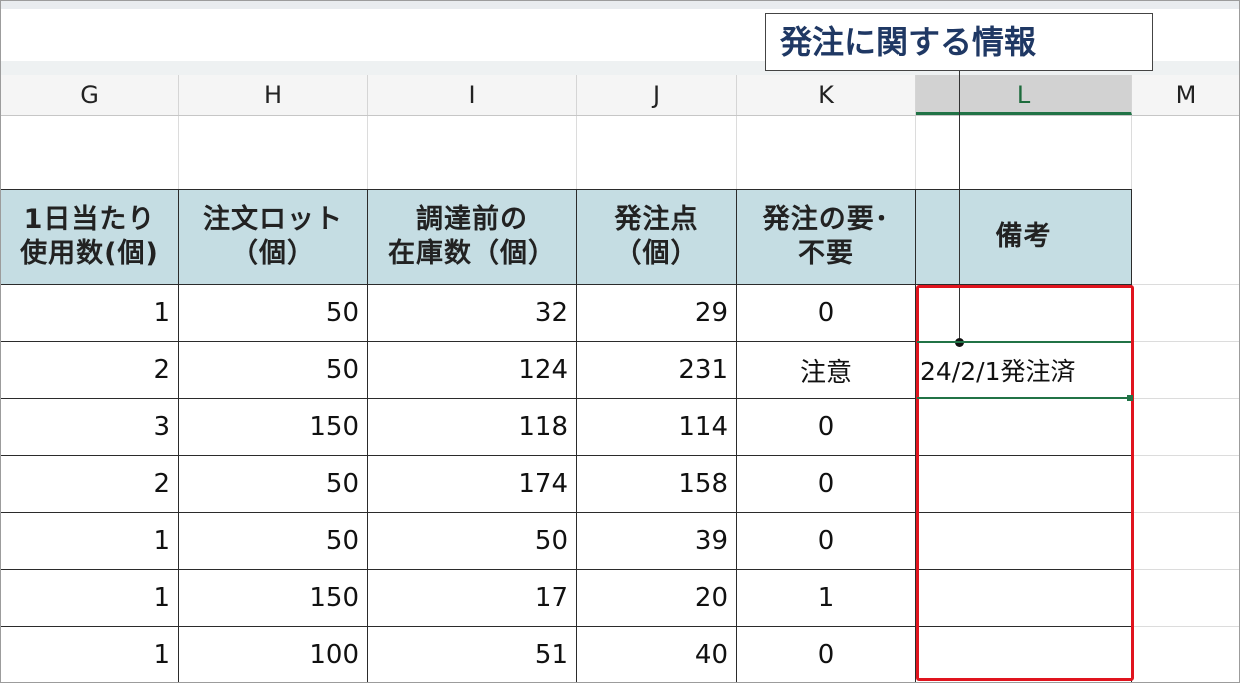 The height and width of the screenshot is (683, 1240). I want to click on header-line: 発注の要･, so click(826, 219).